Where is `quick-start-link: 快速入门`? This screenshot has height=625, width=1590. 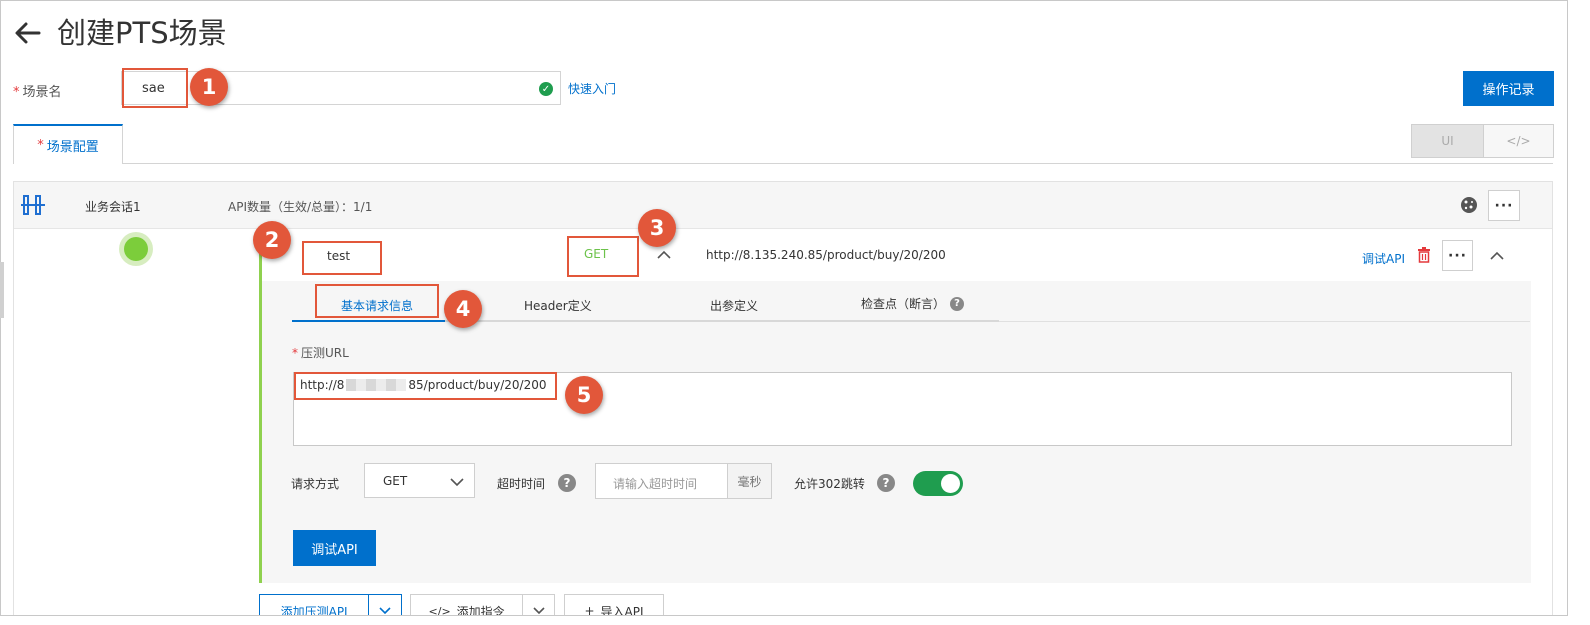
quick-start-link: 快速入门 is located at coordinates (592, 88).